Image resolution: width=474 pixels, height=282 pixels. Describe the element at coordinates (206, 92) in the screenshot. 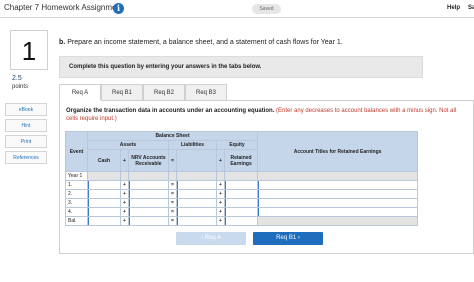

I see `tab-req-b3: Req B3` at that location.